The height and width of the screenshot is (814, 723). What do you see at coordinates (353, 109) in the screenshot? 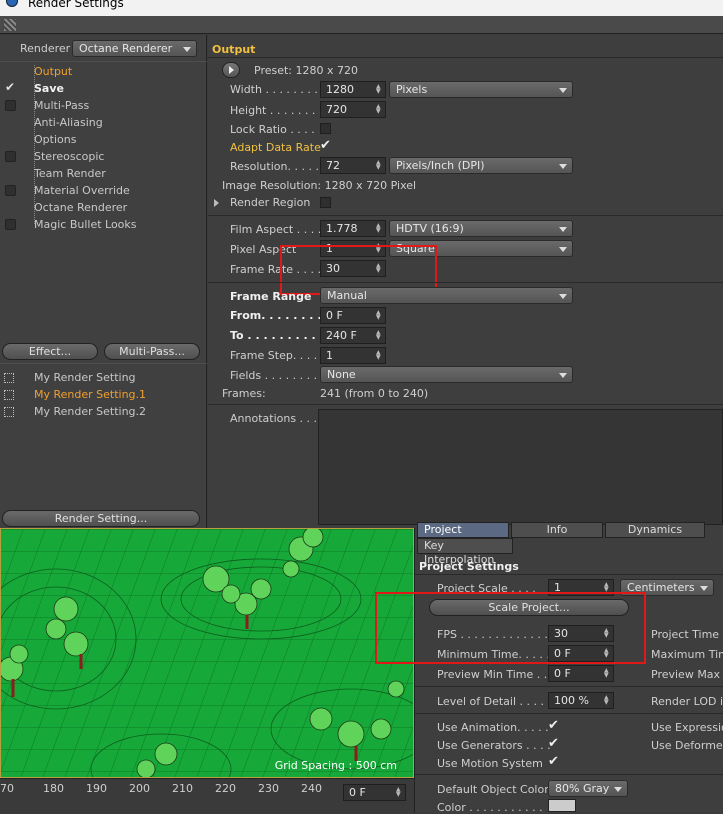
I see `height-field: 720 ▲ ▼` at bounding box center [353, 109].